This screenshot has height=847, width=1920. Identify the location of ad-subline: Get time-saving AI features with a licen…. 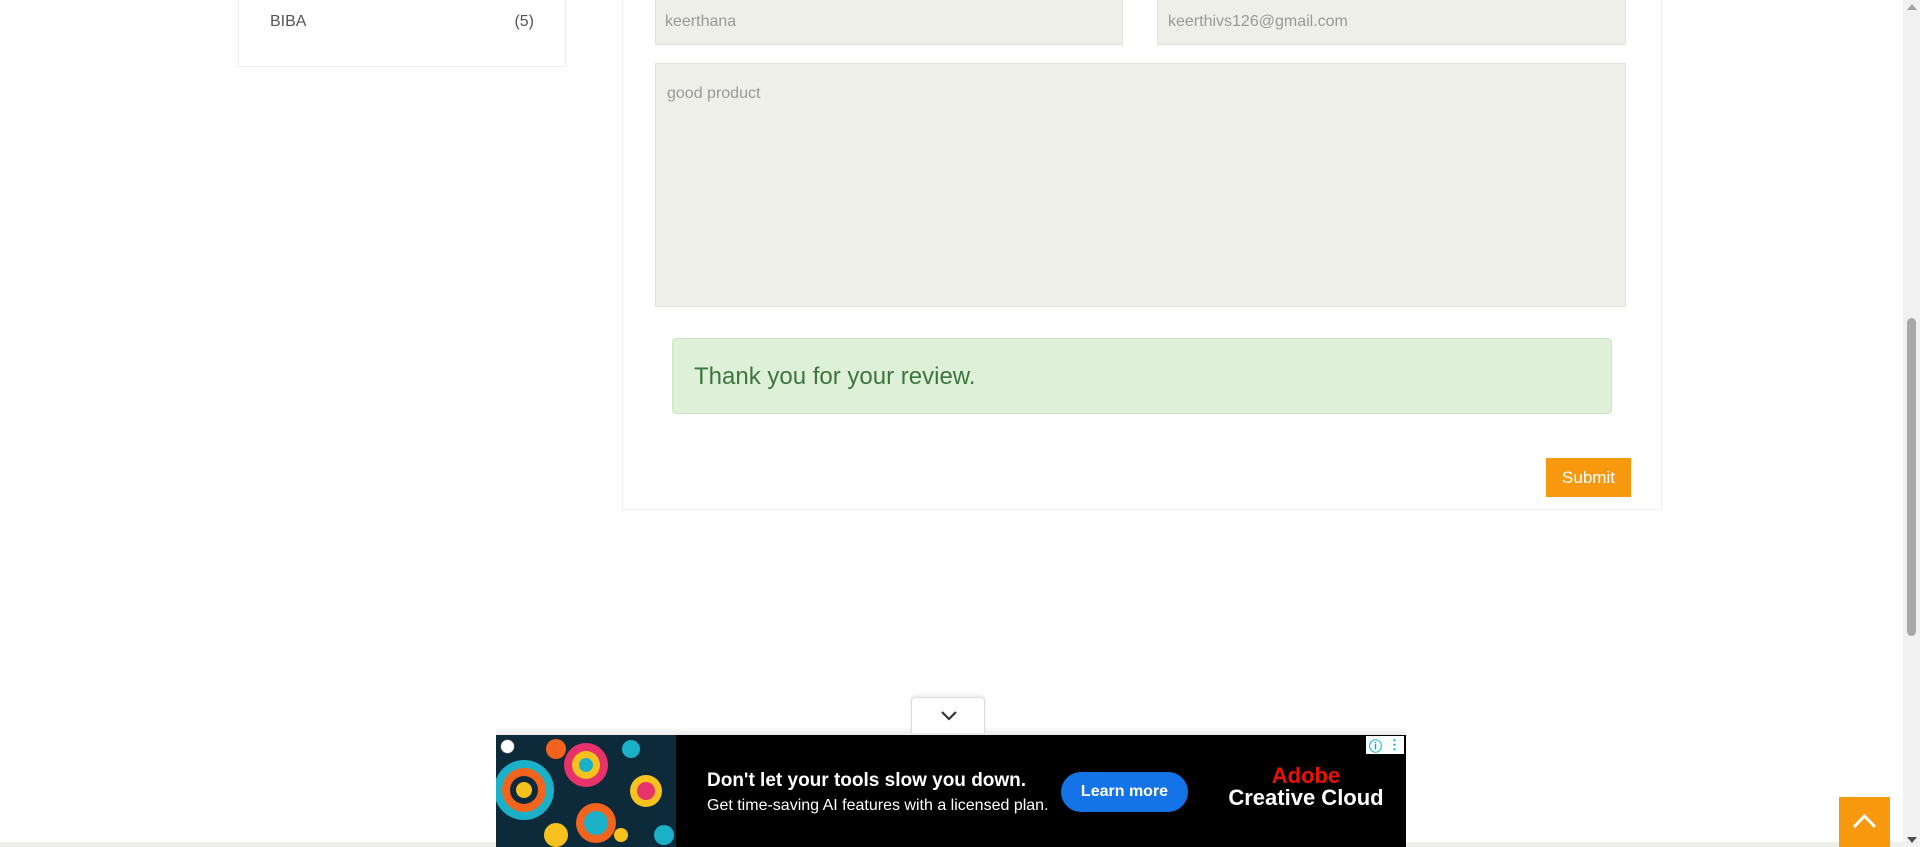
(878, 805).